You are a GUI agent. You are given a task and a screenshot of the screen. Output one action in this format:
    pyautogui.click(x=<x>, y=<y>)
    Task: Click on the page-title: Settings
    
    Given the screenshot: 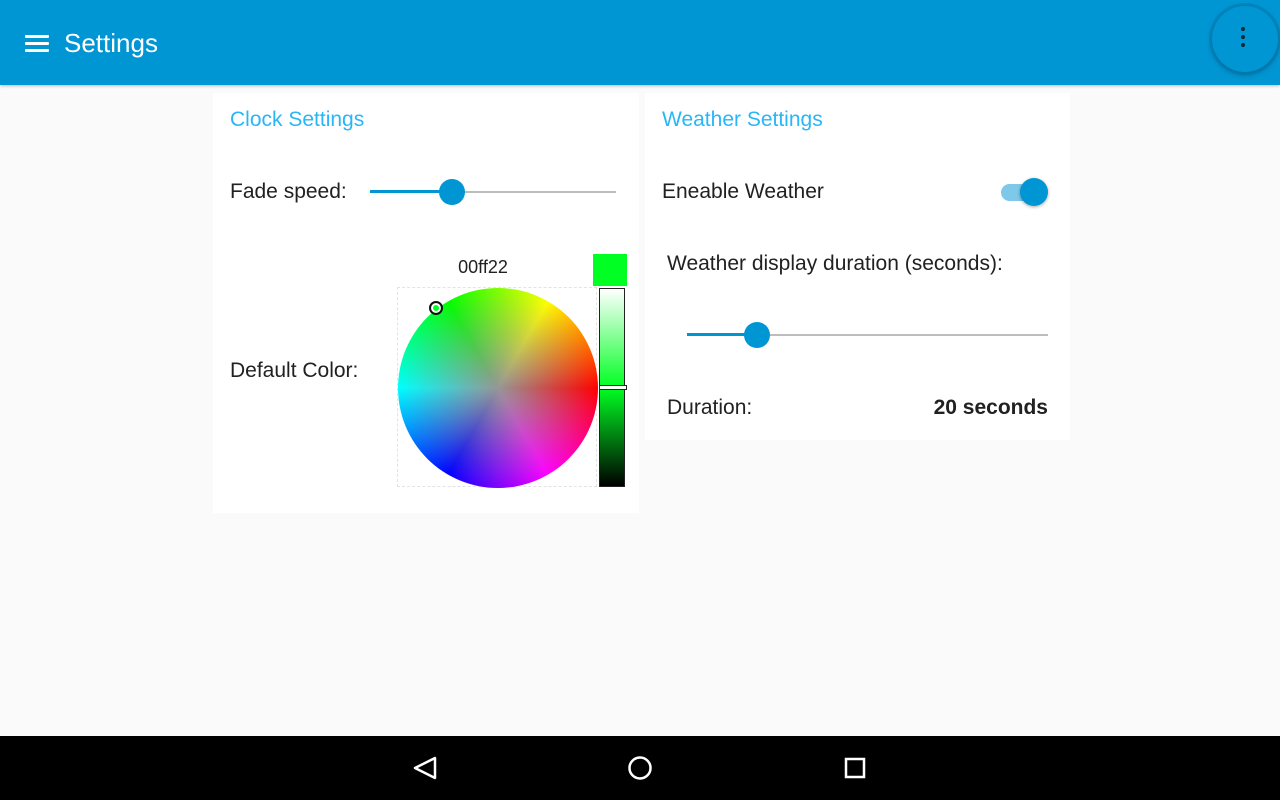 What is the action you would take?
    pyautogui.click(x=111, y=43)
    